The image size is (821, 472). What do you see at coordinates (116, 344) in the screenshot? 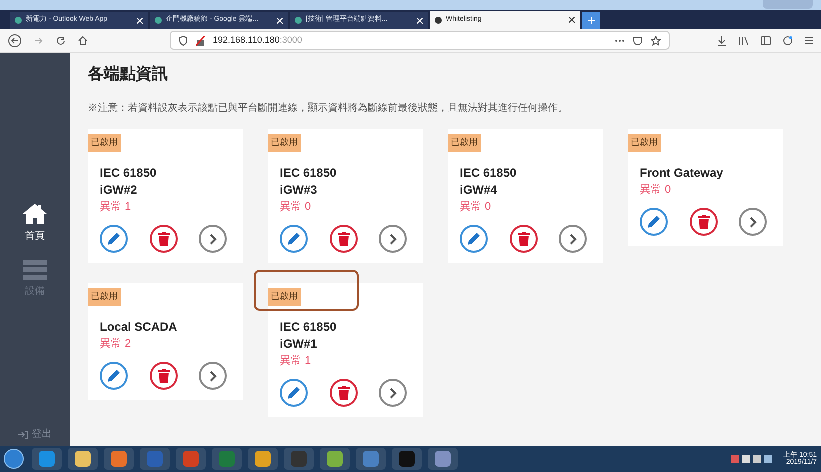
I see `alarm-count: 異常 2` at bounding box center [116, 344].